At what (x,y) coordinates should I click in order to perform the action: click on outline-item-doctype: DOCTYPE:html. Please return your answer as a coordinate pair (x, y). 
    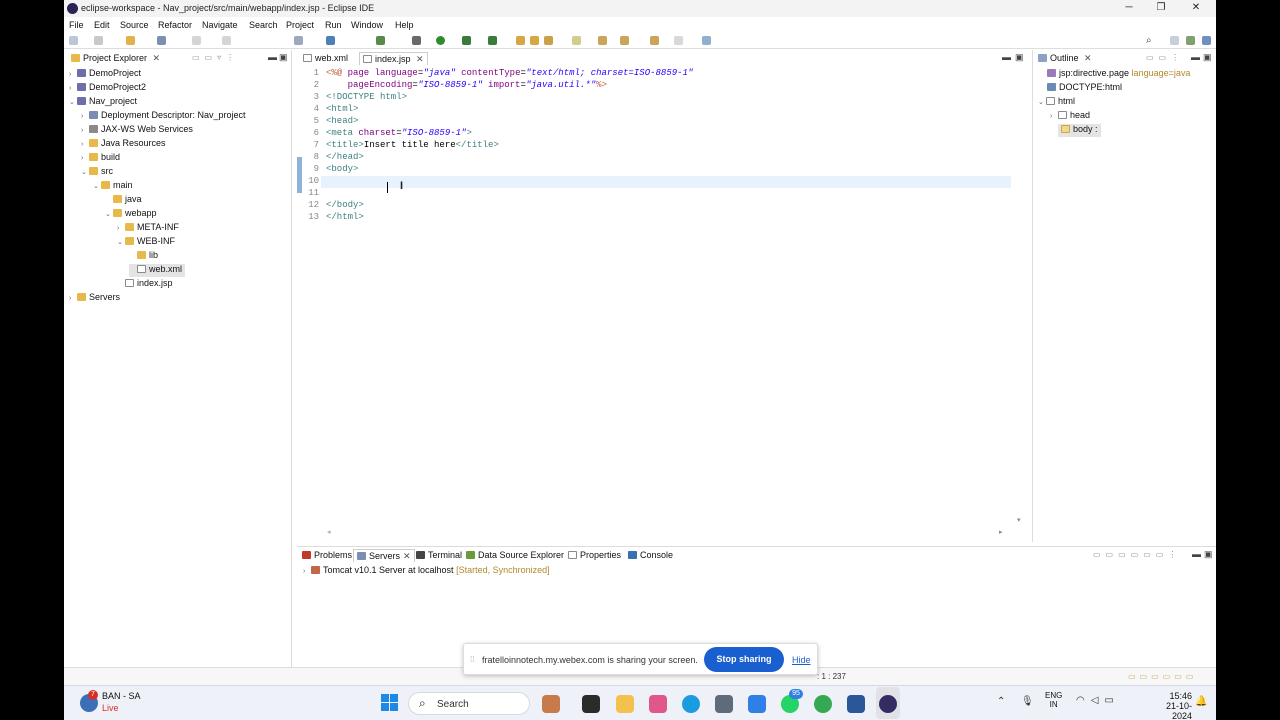
    Looking at the image, I should click on (1084, 88).